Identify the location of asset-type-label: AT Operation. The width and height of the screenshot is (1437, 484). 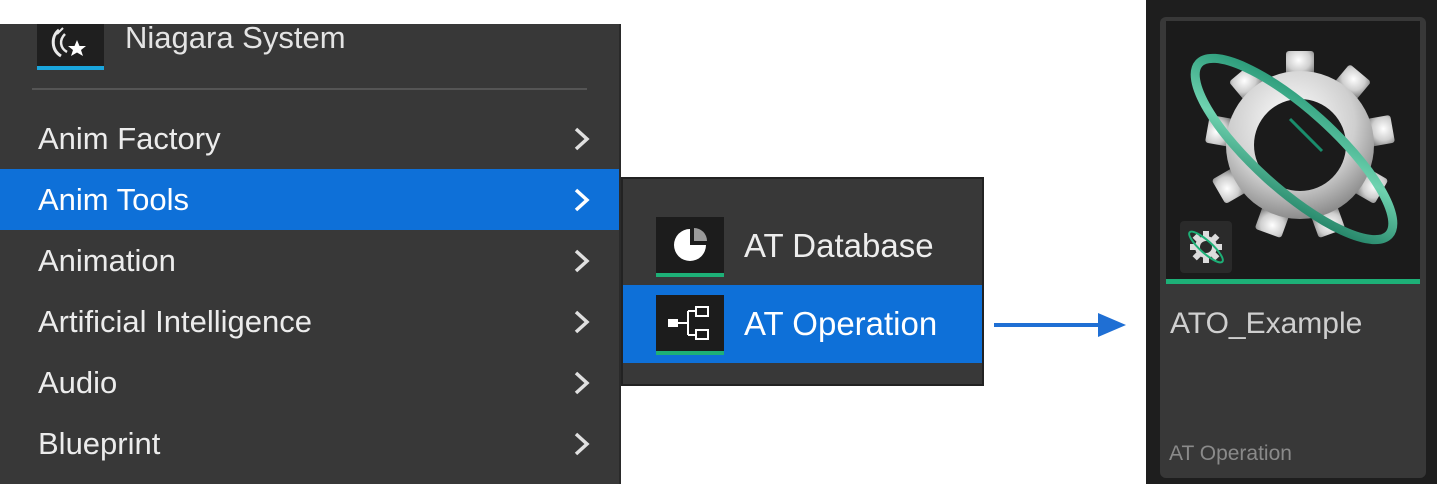
(1230, 453).